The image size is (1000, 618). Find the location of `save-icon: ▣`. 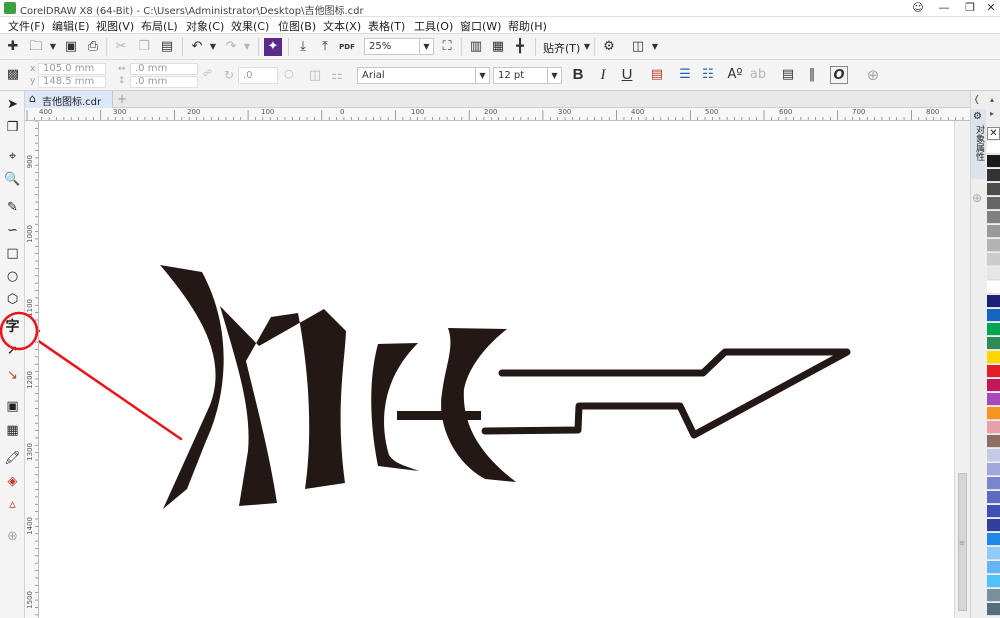

save-icon: ▣ is located at coordinates (71, 47).